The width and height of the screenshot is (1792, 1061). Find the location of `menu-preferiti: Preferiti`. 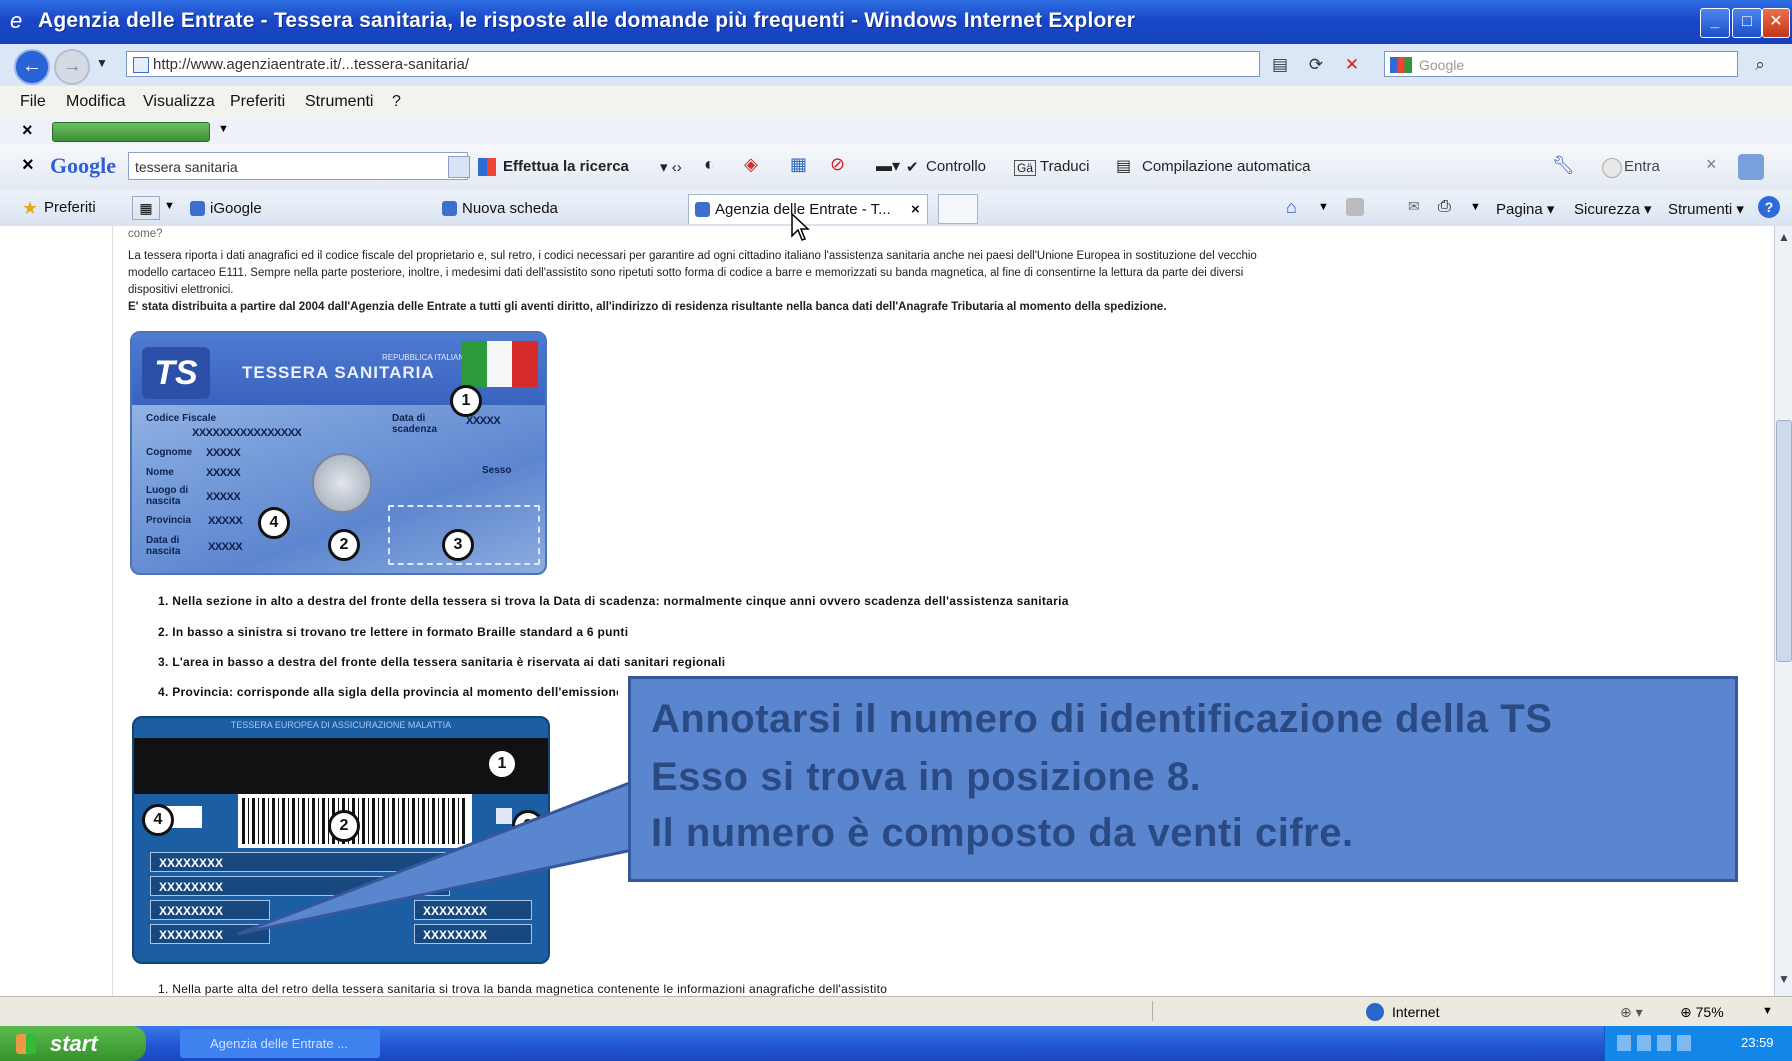

menu-preferiti: Preferiti is located at coordinates (257, 102).